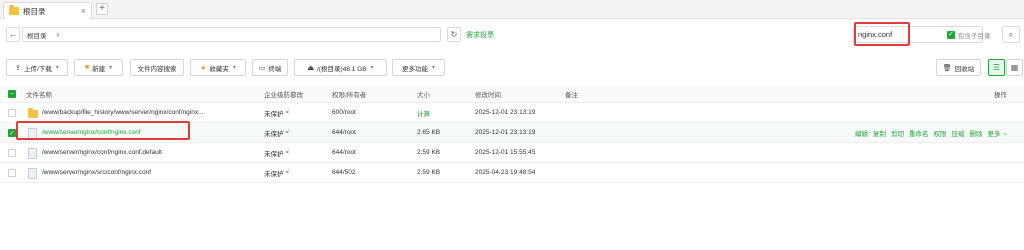 This screenshot has height=250, width=1024. What do you see at coordinates (1005, 133) in the screenshot?
I see `chevron-down-icon: ⌄` at bounding box center [1005, 133].